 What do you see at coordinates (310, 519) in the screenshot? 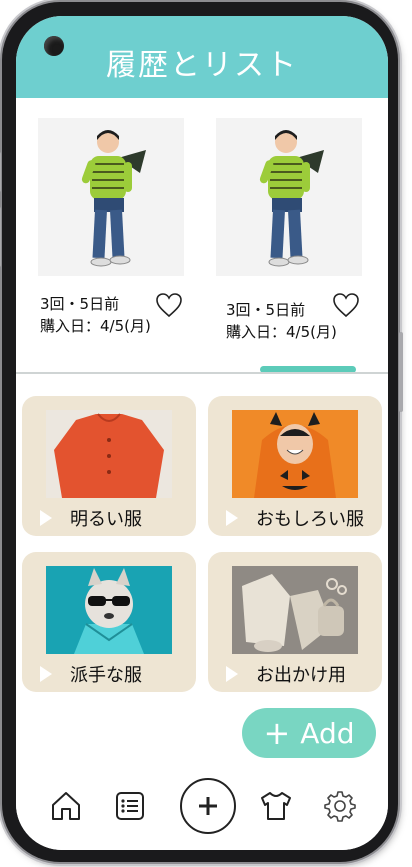
I see `category-label: おもしろい服` at bounding box center [310, 519].